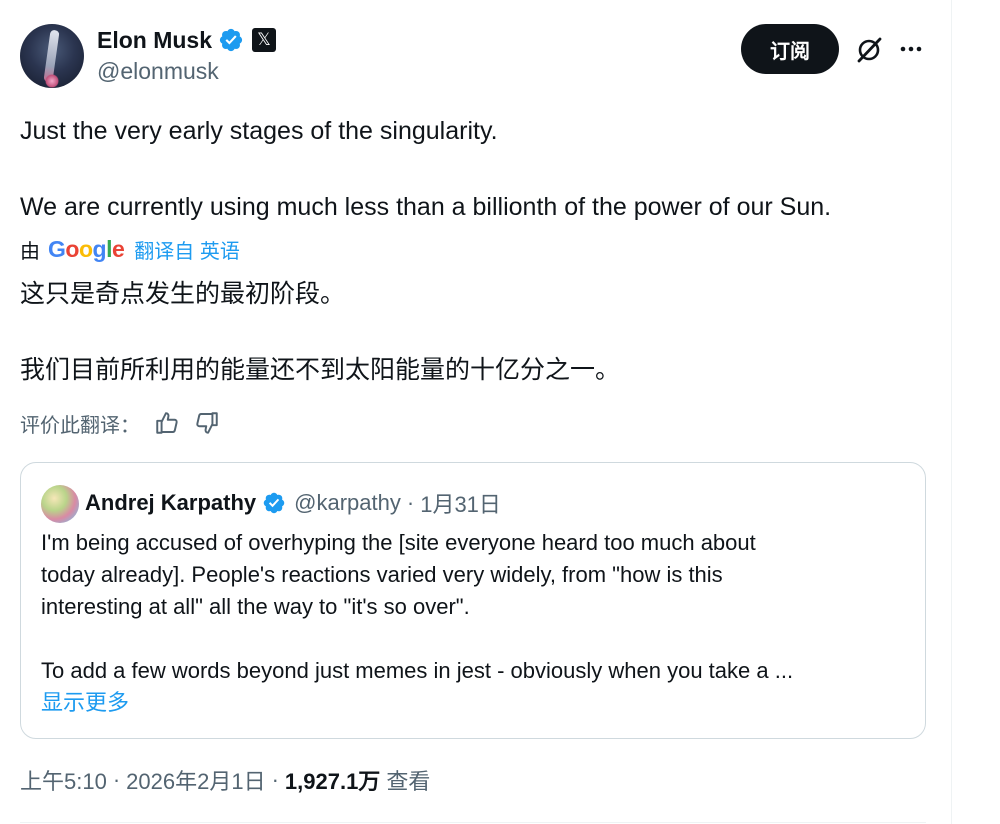  Describe the element at coordinates (52, 81) in the screenshot. I see `avatar-flame` at that location.